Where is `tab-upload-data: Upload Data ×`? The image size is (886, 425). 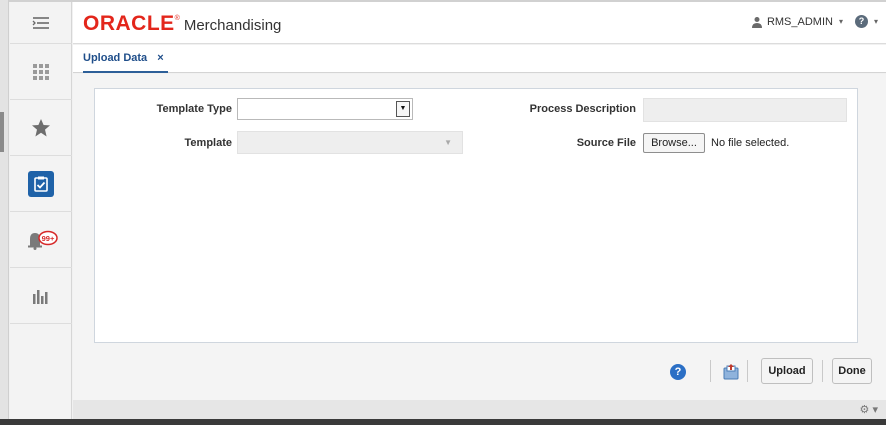
tab-upload-data: Upload Data × is located at coordinates (125, 59).